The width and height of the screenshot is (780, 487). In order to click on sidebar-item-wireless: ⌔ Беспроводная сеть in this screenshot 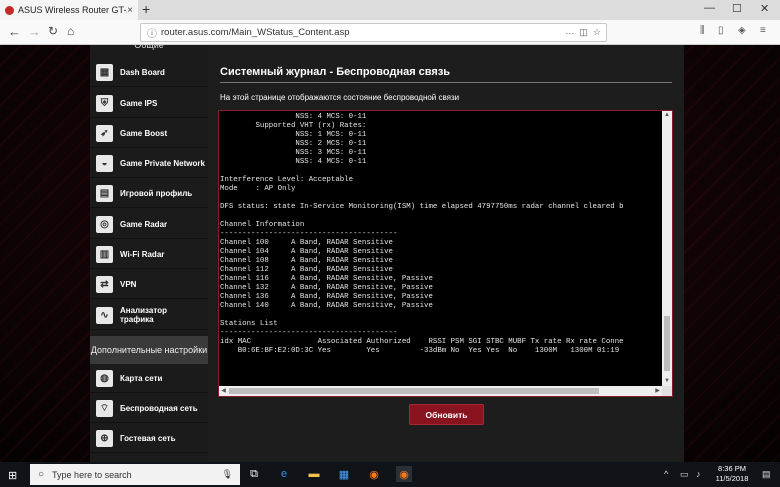, I will do `click(149, 408)`.